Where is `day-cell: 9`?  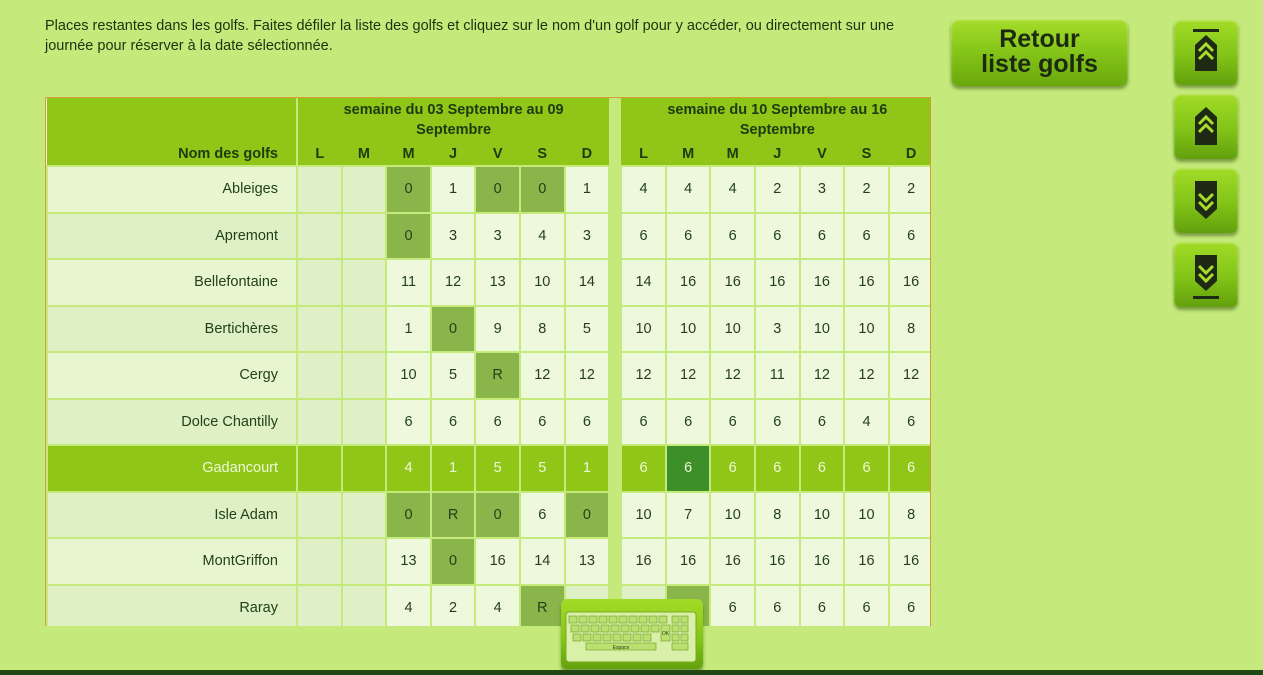 day-cell: 9 is located at coordinates (497, 328).